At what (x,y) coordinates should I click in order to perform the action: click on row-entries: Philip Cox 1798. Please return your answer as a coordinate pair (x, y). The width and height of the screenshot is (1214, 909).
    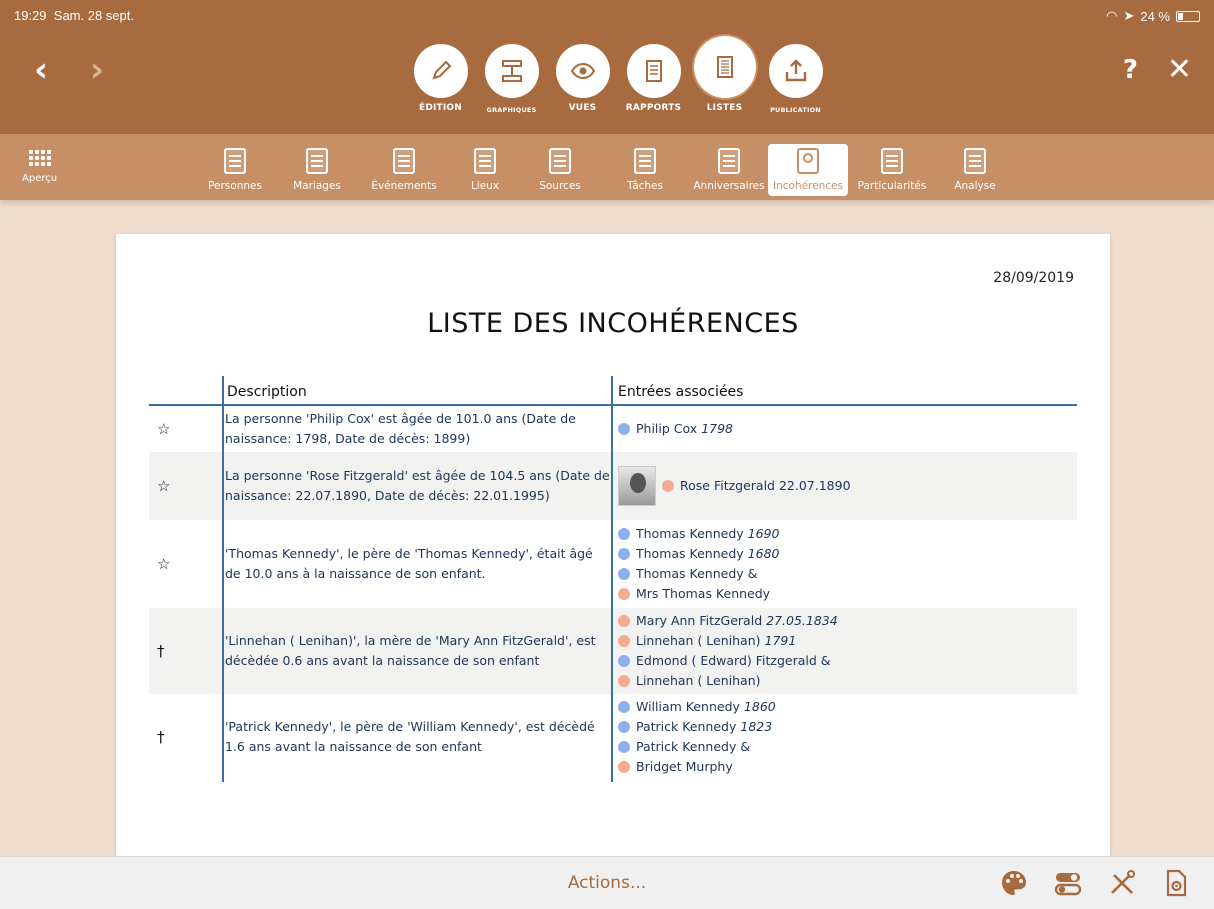
    Looking at the image, I should click on (844, 429).